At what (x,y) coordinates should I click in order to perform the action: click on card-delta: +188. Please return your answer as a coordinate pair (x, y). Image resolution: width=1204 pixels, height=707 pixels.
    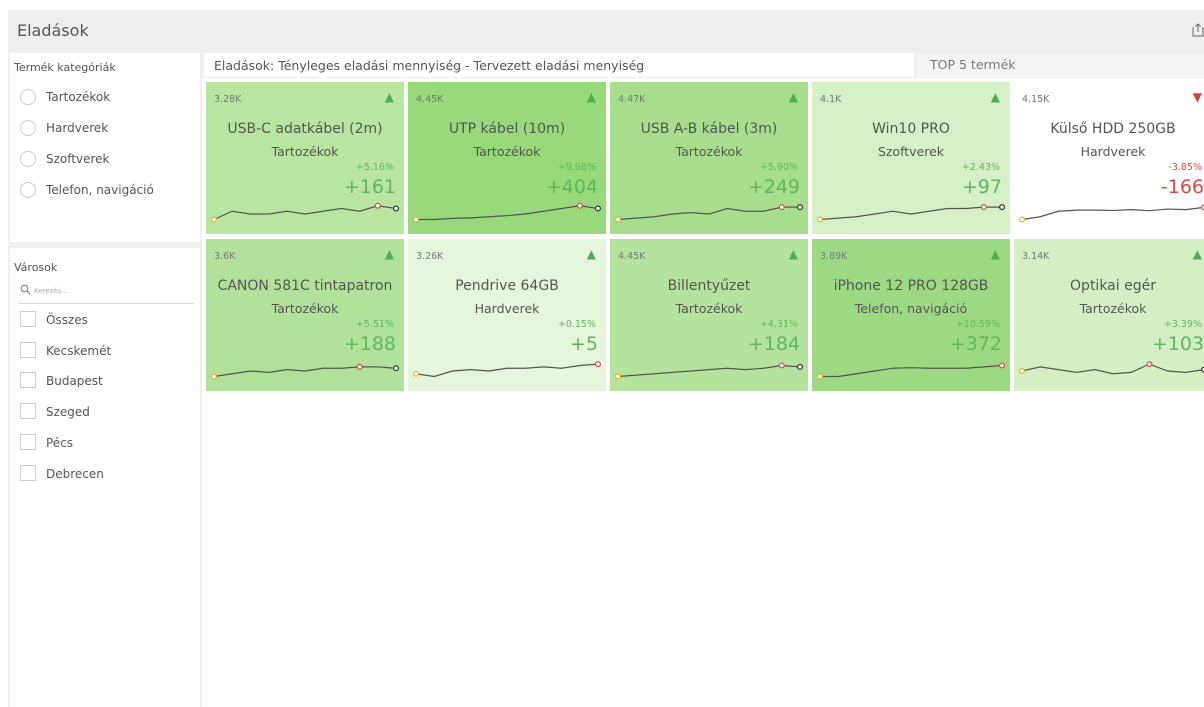
    Looking at the image, I should click on (369, 344).